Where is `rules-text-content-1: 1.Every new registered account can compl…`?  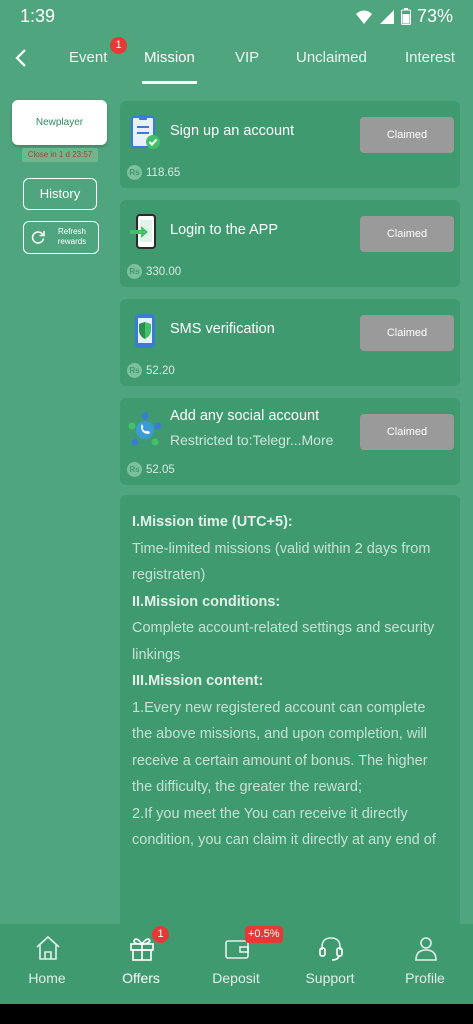
rules-text-content-1: 1.Every new registered account can compl… is located at coordinates (280, 747).